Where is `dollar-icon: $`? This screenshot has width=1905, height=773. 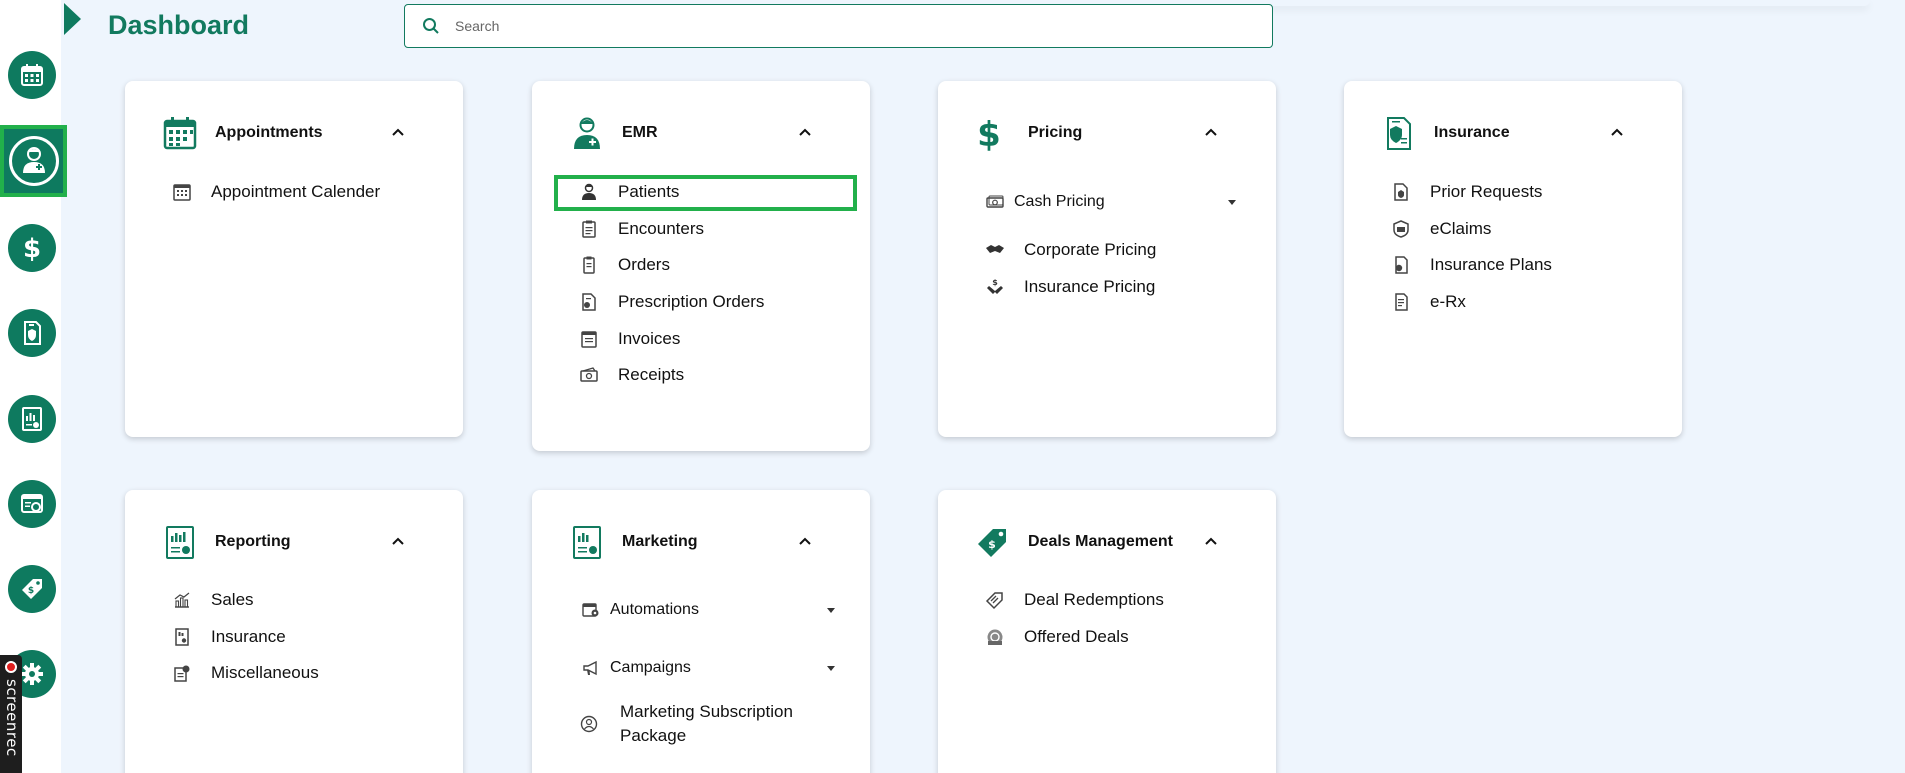 dollar-icon: $ is located at coordinates (32, 248).